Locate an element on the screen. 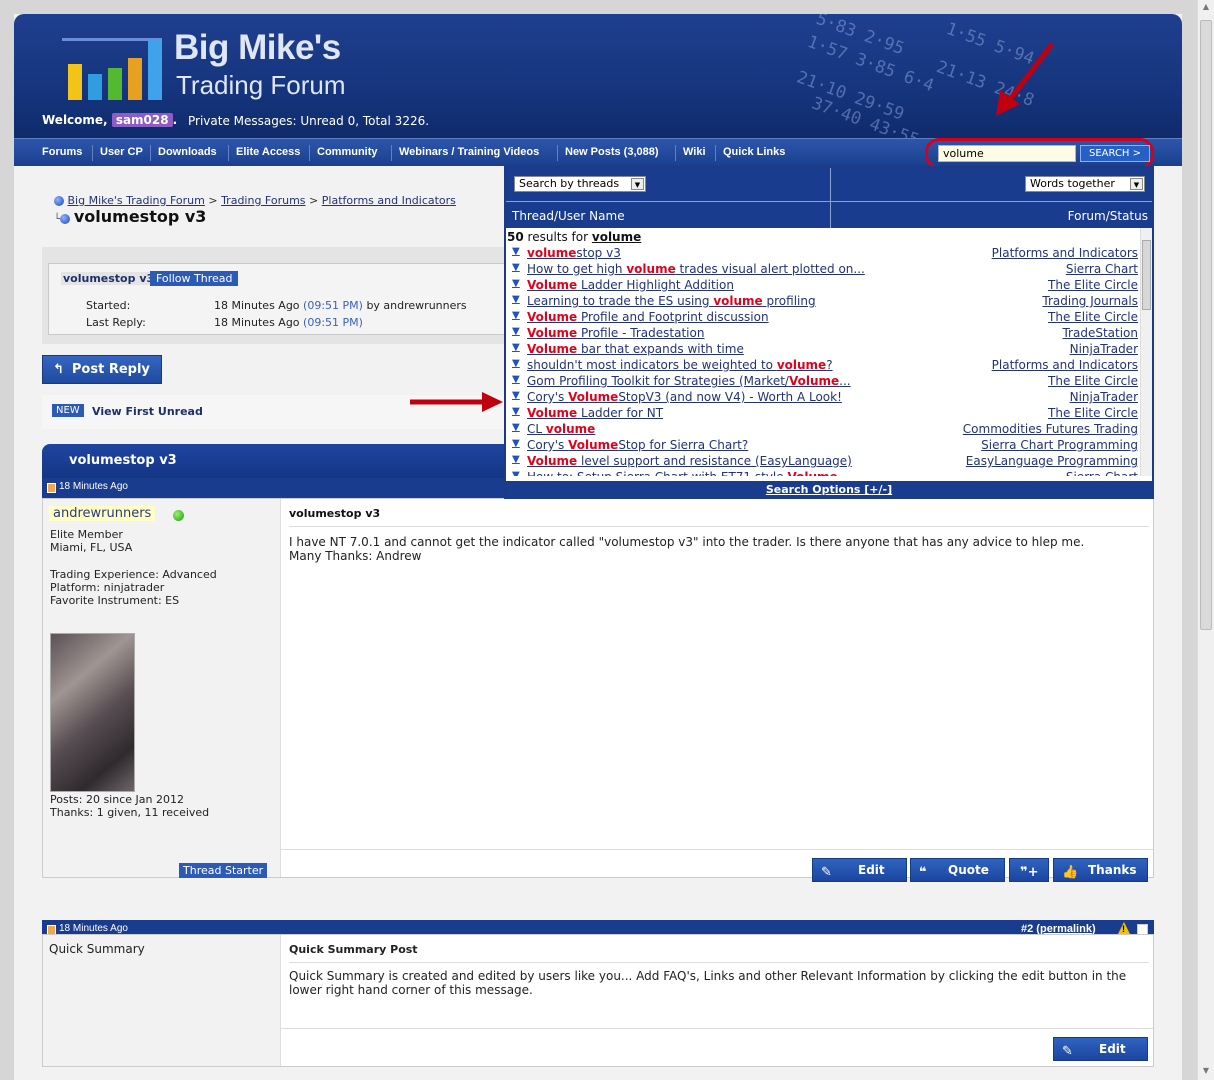  search-result-forum: Sierra Chart Programming is located at coordinates (1059, 445).